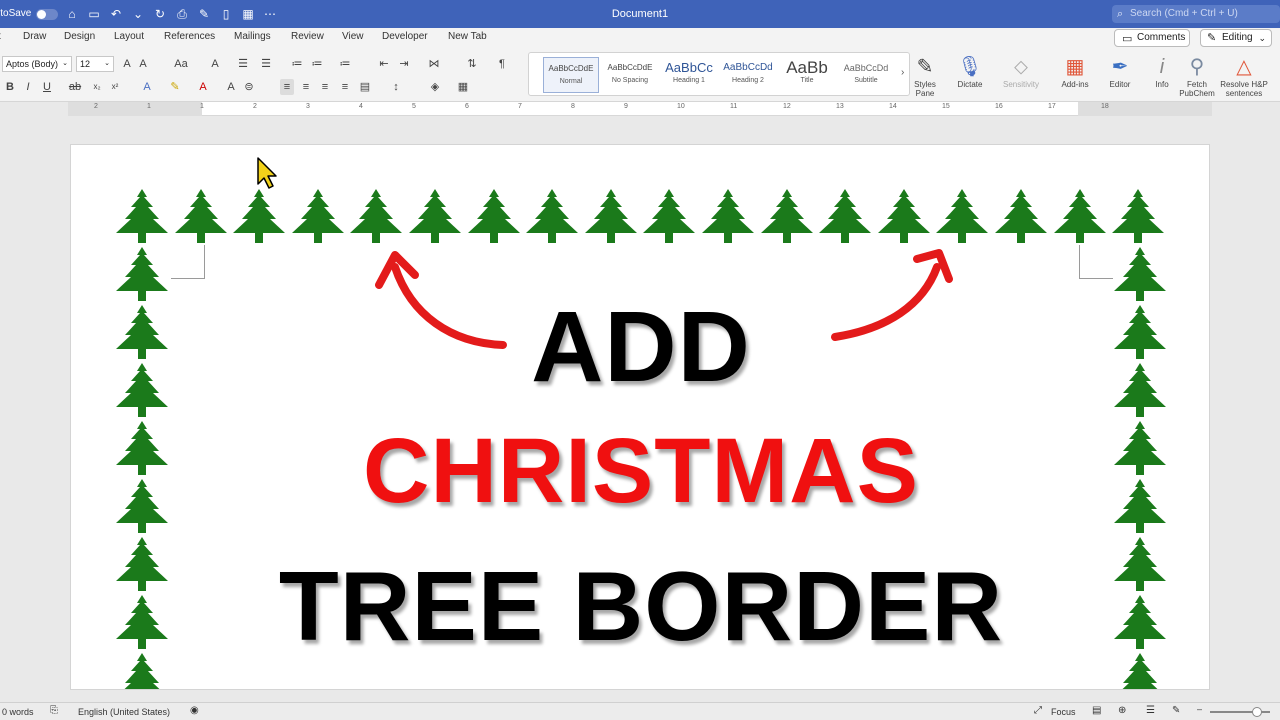 The image size is (1280, 720). What do you see at coordinates (902, 72) in the screenshot?
I see `chevron-right-icon: ›` at bounding box center [902, 72].